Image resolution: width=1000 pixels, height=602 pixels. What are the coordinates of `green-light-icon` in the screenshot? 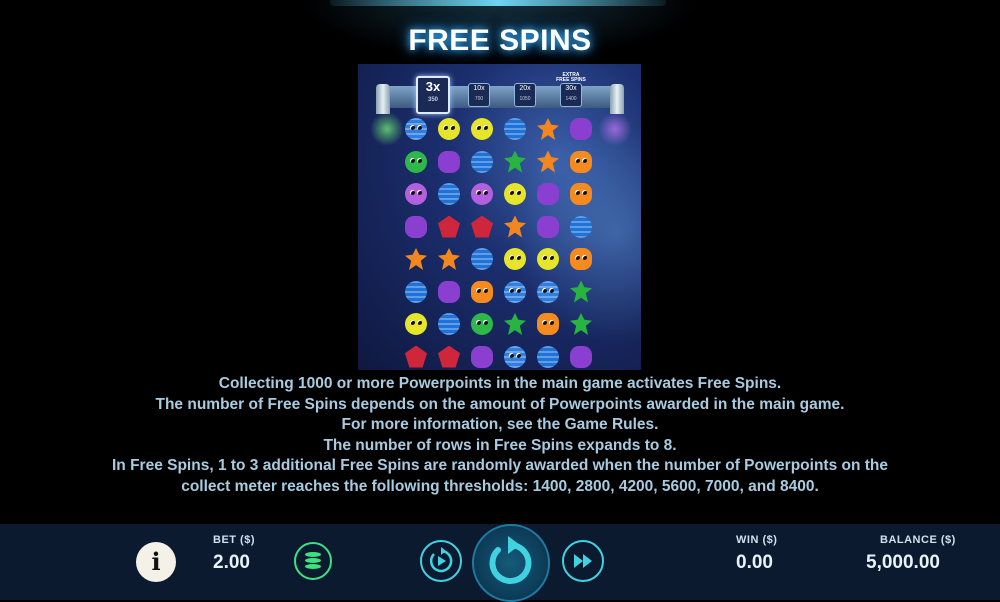 It's located at (387, 129).